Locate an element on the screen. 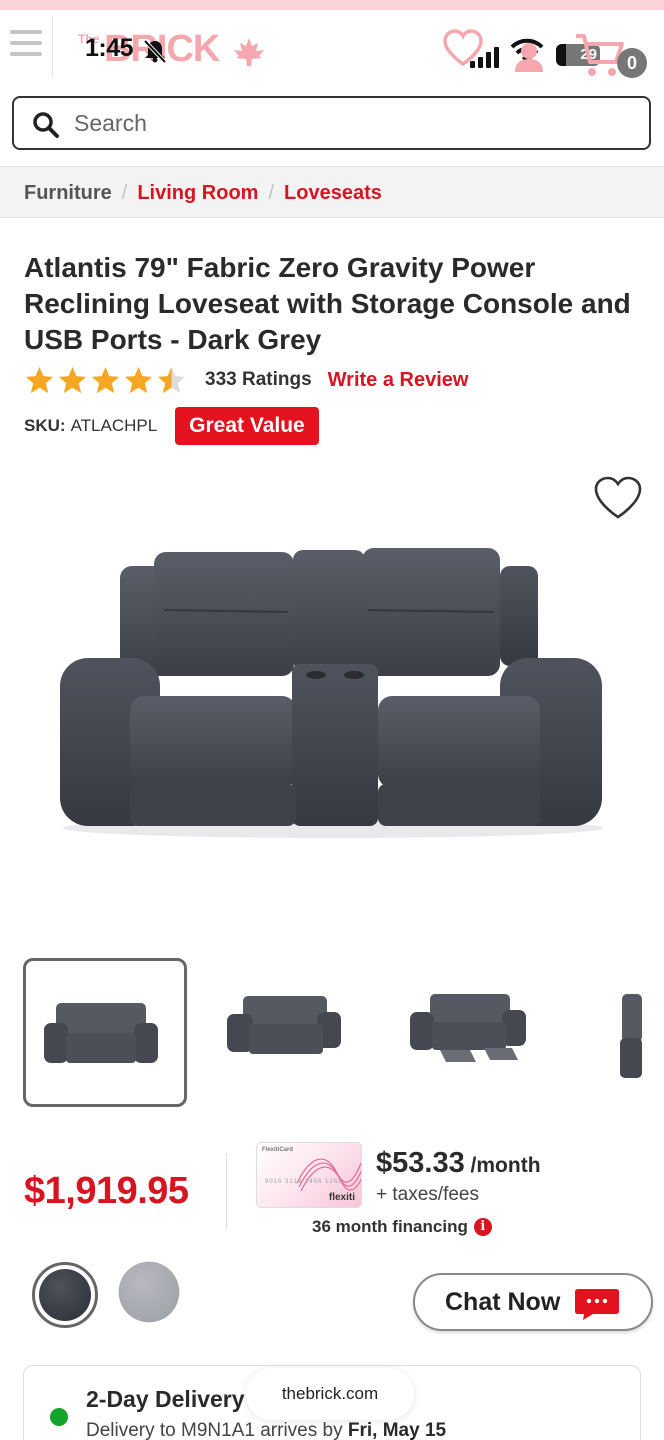 The image size is (664, 1440). search-bar is located at coordinates (331, 123).